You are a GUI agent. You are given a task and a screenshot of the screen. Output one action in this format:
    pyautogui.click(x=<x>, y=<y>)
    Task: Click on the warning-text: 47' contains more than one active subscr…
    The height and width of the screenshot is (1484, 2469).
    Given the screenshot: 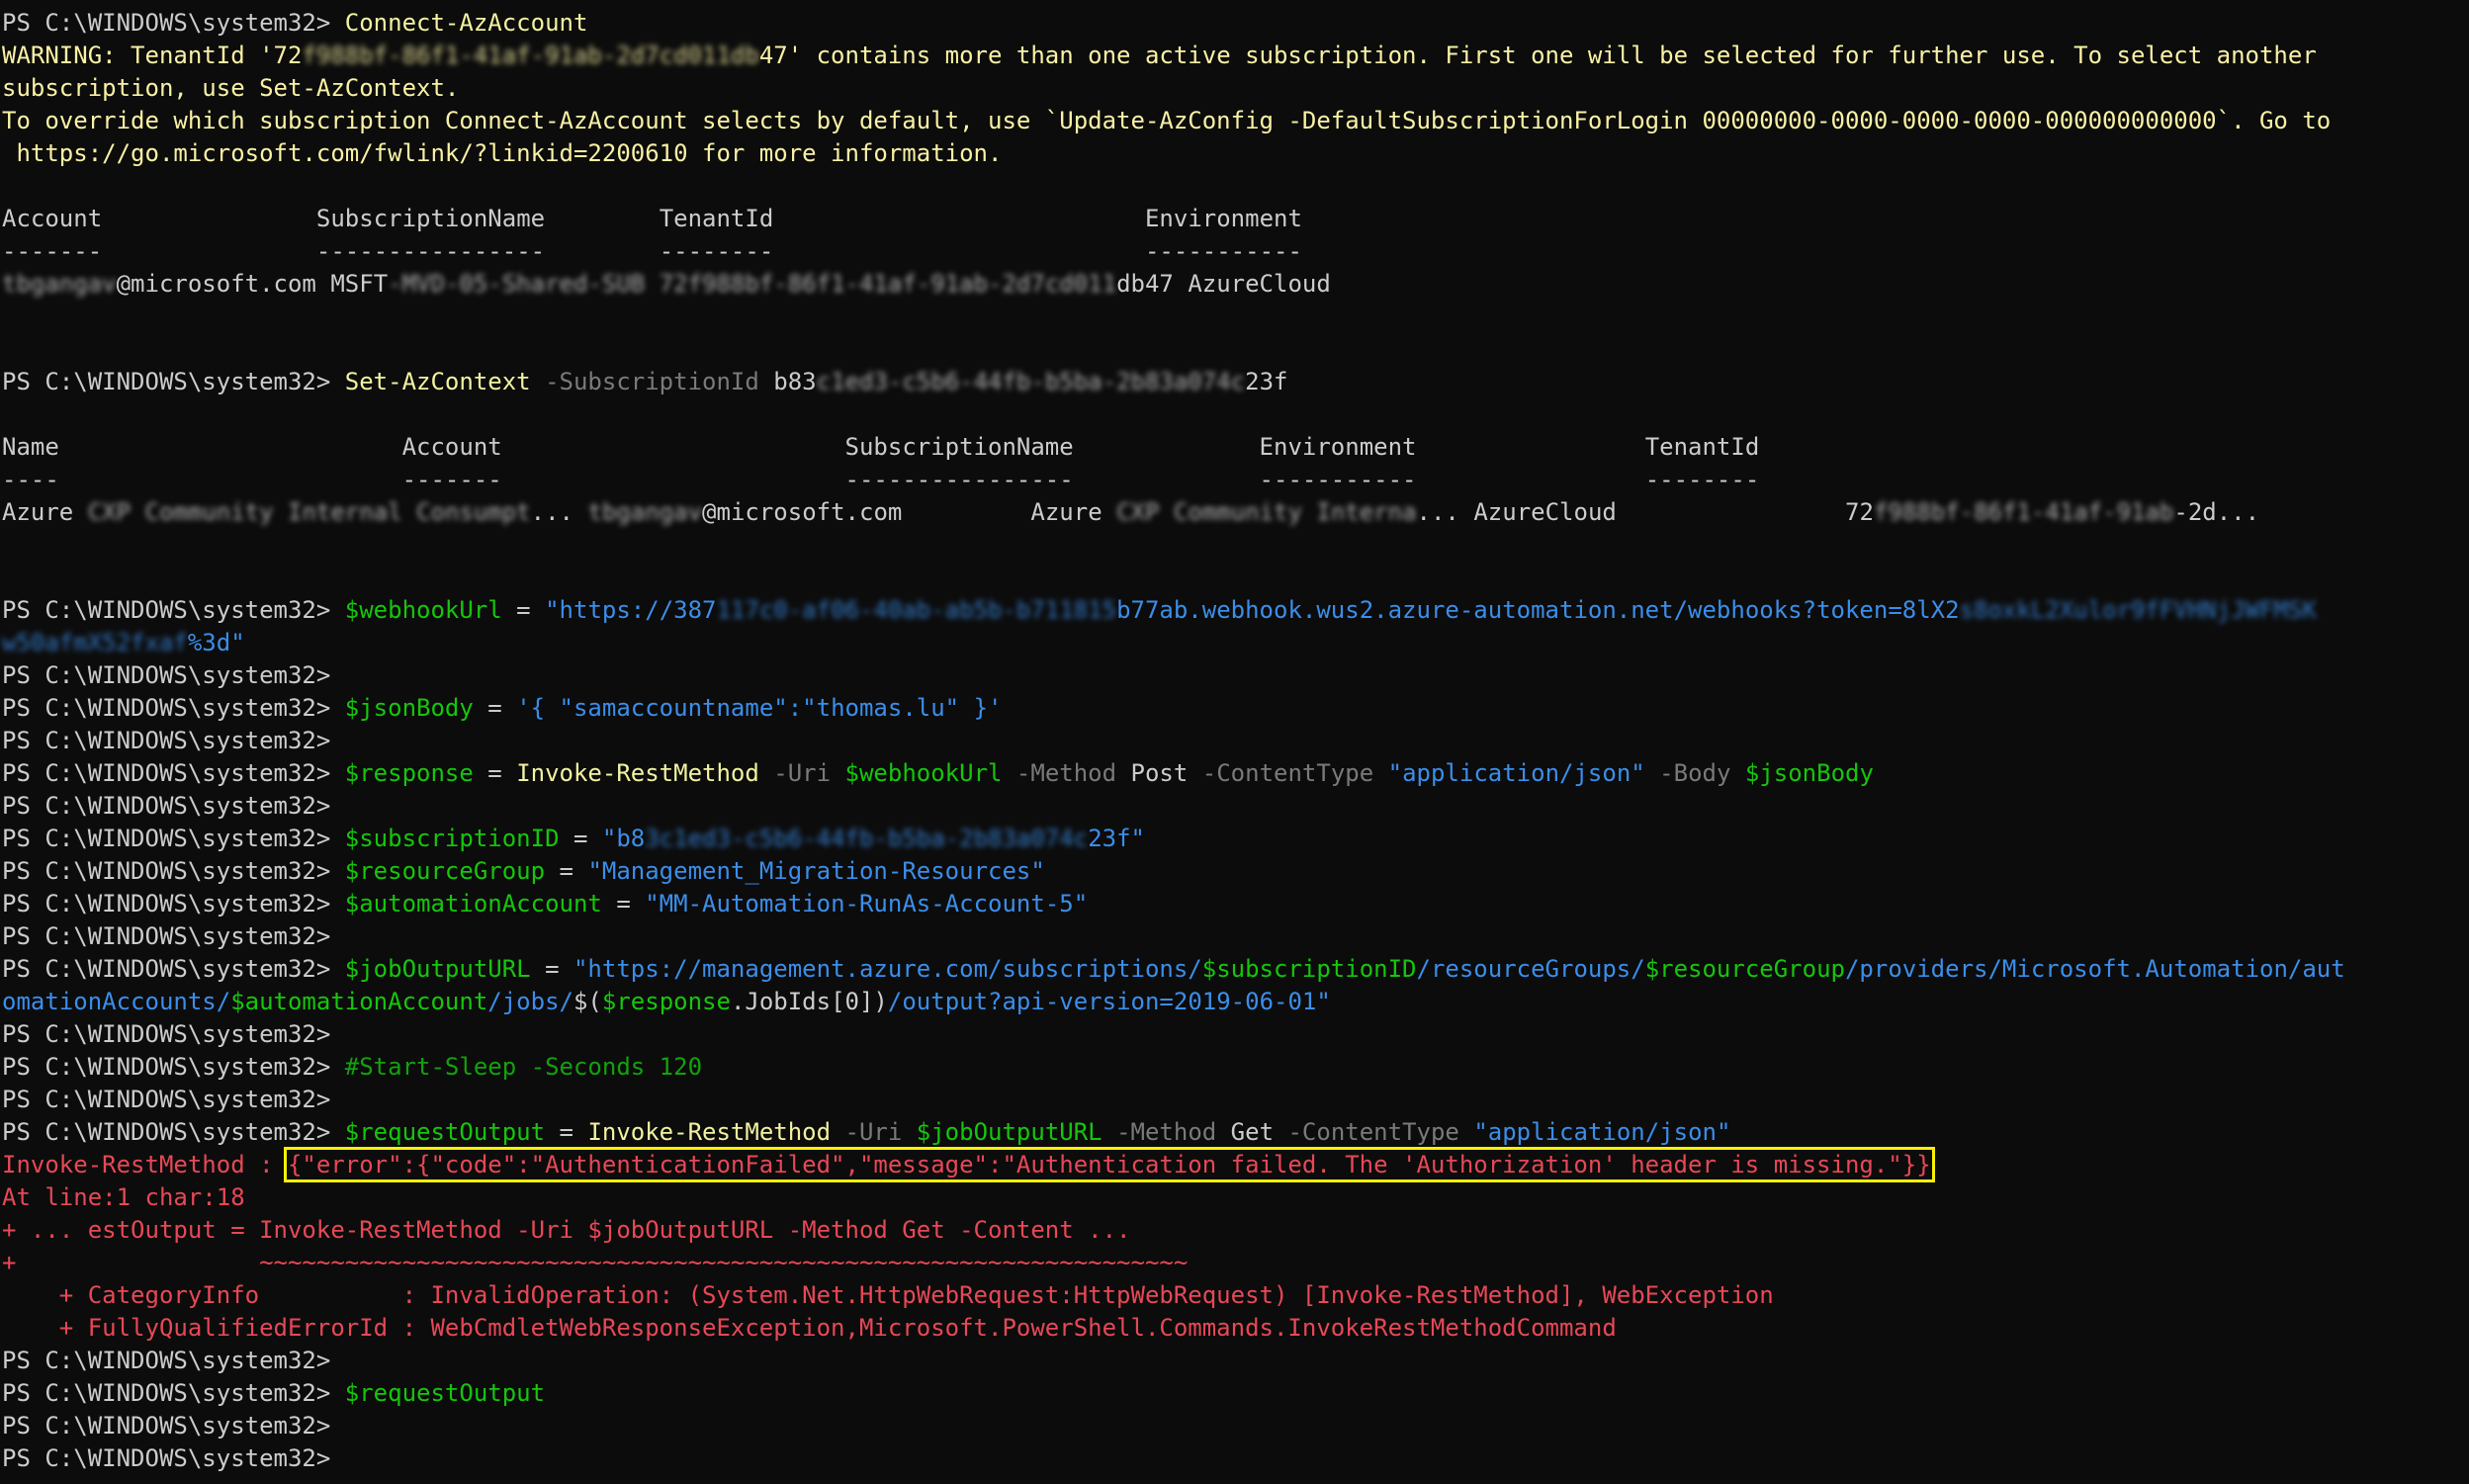 What is the action you would take?
    pyautogui.click(x=1537, y=55)
    